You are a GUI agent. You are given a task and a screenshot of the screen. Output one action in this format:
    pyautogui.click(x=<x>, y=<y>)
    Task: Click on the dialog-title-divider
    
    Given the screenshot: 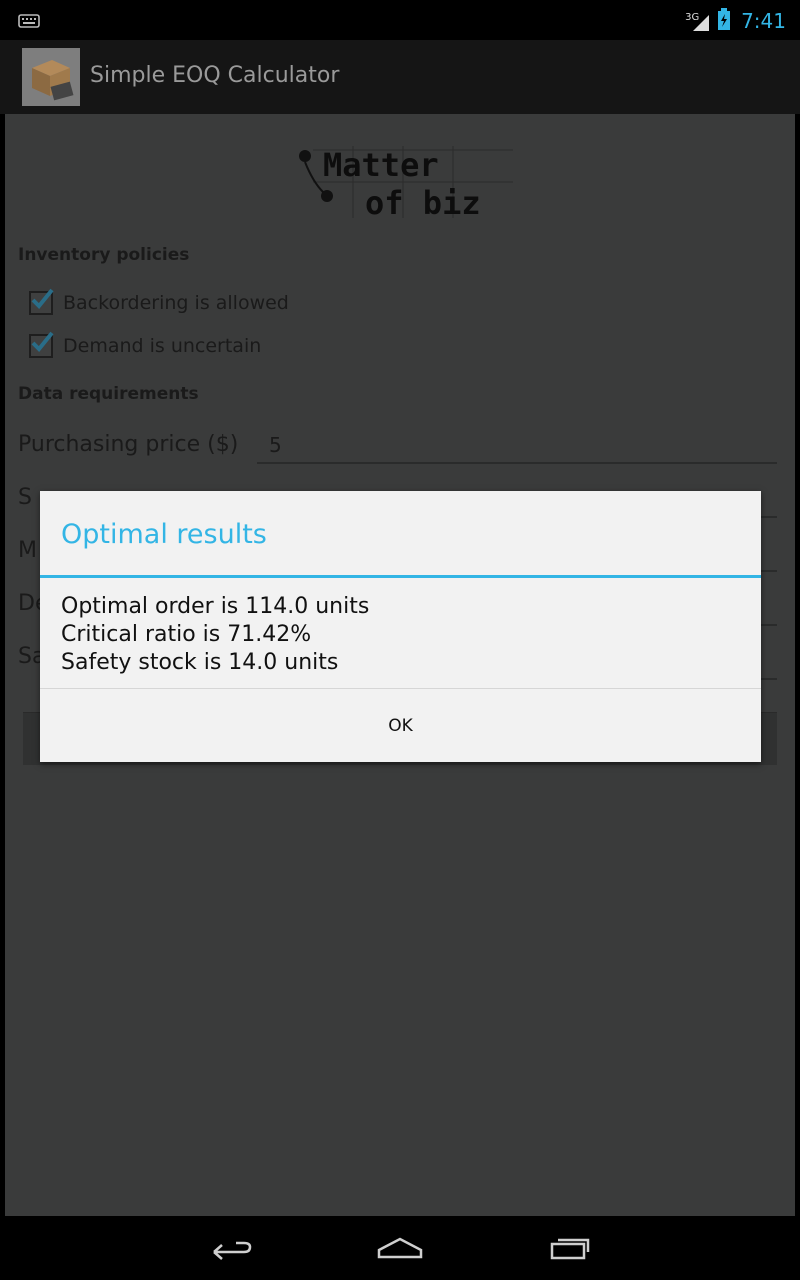 What is the action you would take?
    pyautogui.click(x=400, y=576)
    